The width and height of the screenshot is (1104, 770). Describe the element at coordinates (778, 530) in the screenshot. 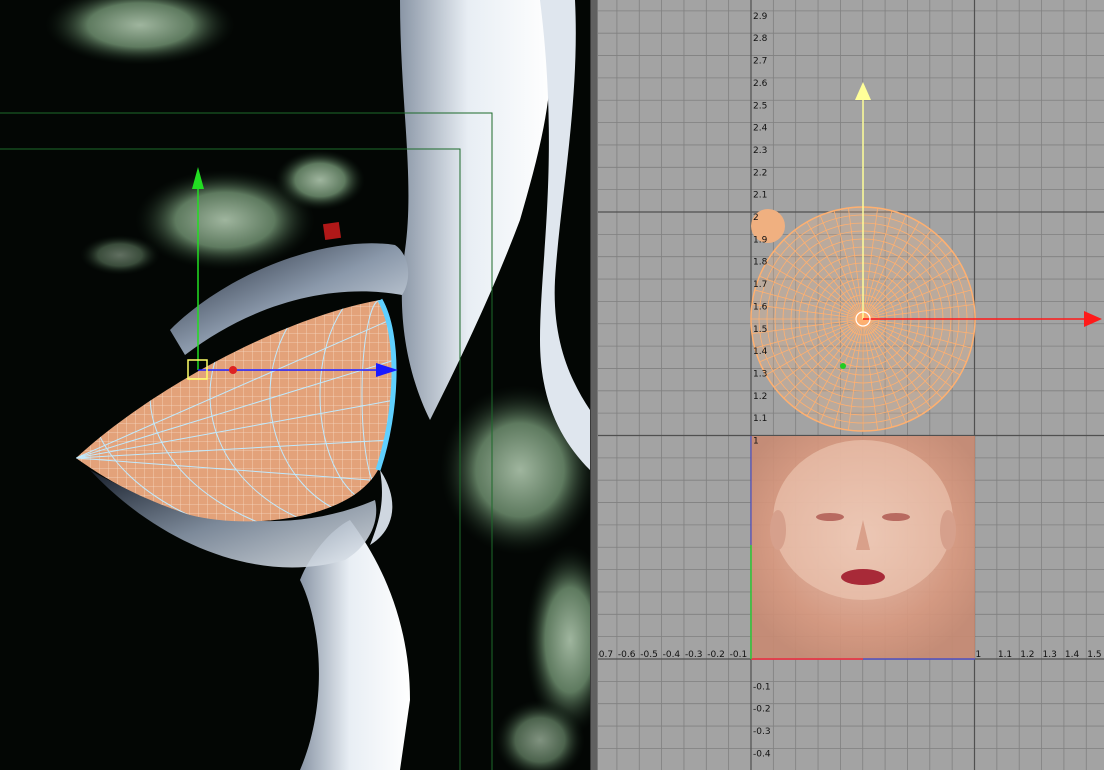

I see `texture-left-ear` at that location.